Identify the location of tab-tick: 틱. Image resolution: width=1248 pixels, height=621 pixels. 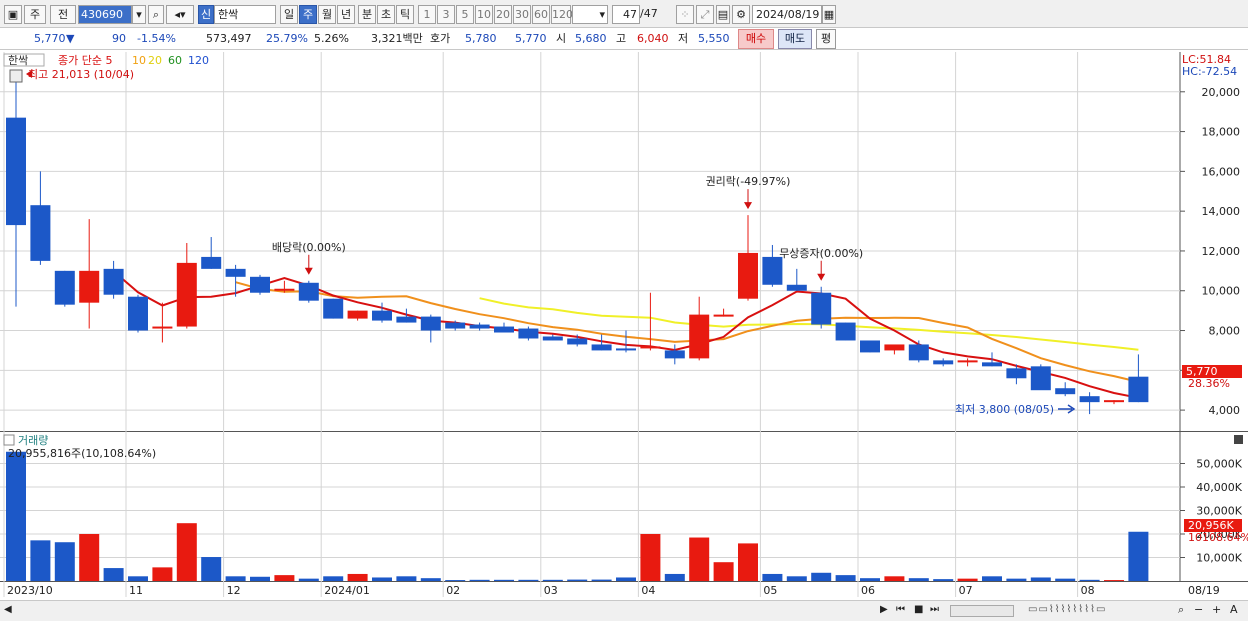
(405, 14).